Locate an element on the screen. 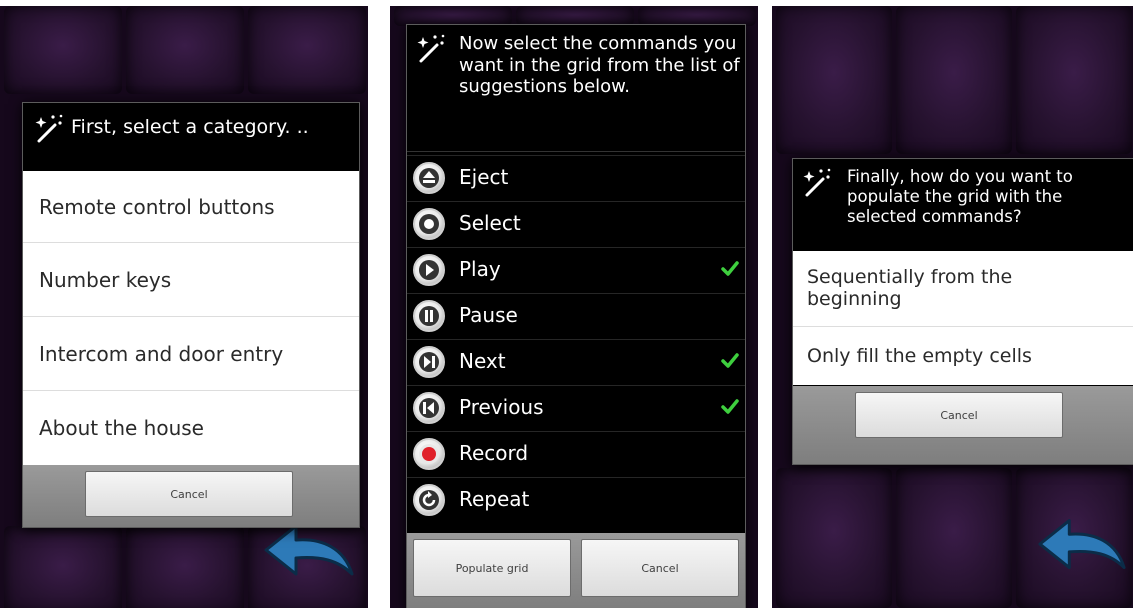 The width and height of the screenshot is (1133, 608). dialog-header: First, select a category. .. is located at coordinates (191, 137).